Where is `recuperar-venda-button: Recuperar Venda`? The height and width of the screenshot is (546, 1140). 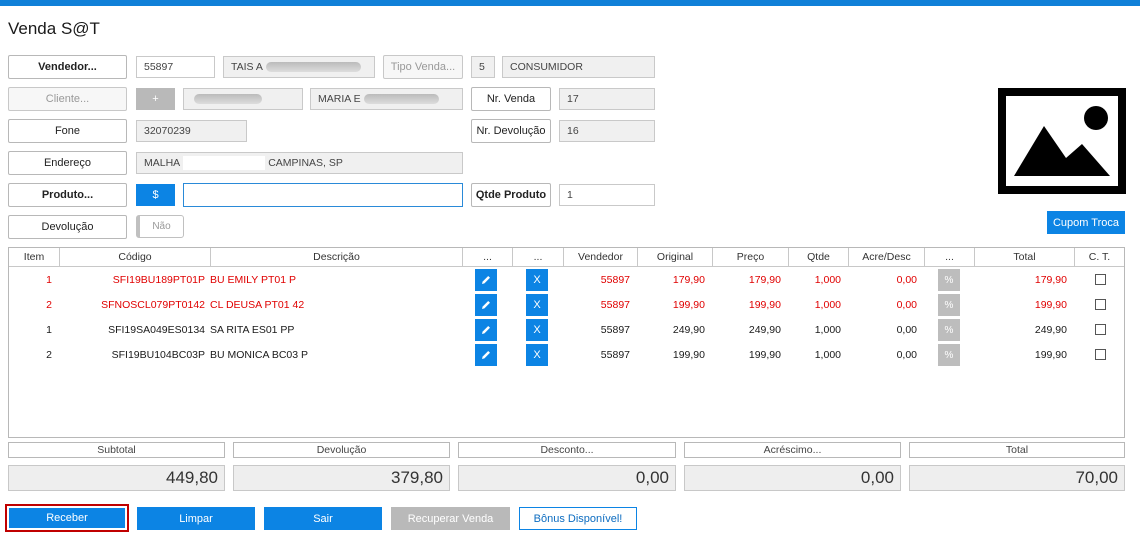 recuperar-venda-button: Recuperar Venda is located at coordinates (450, 518).